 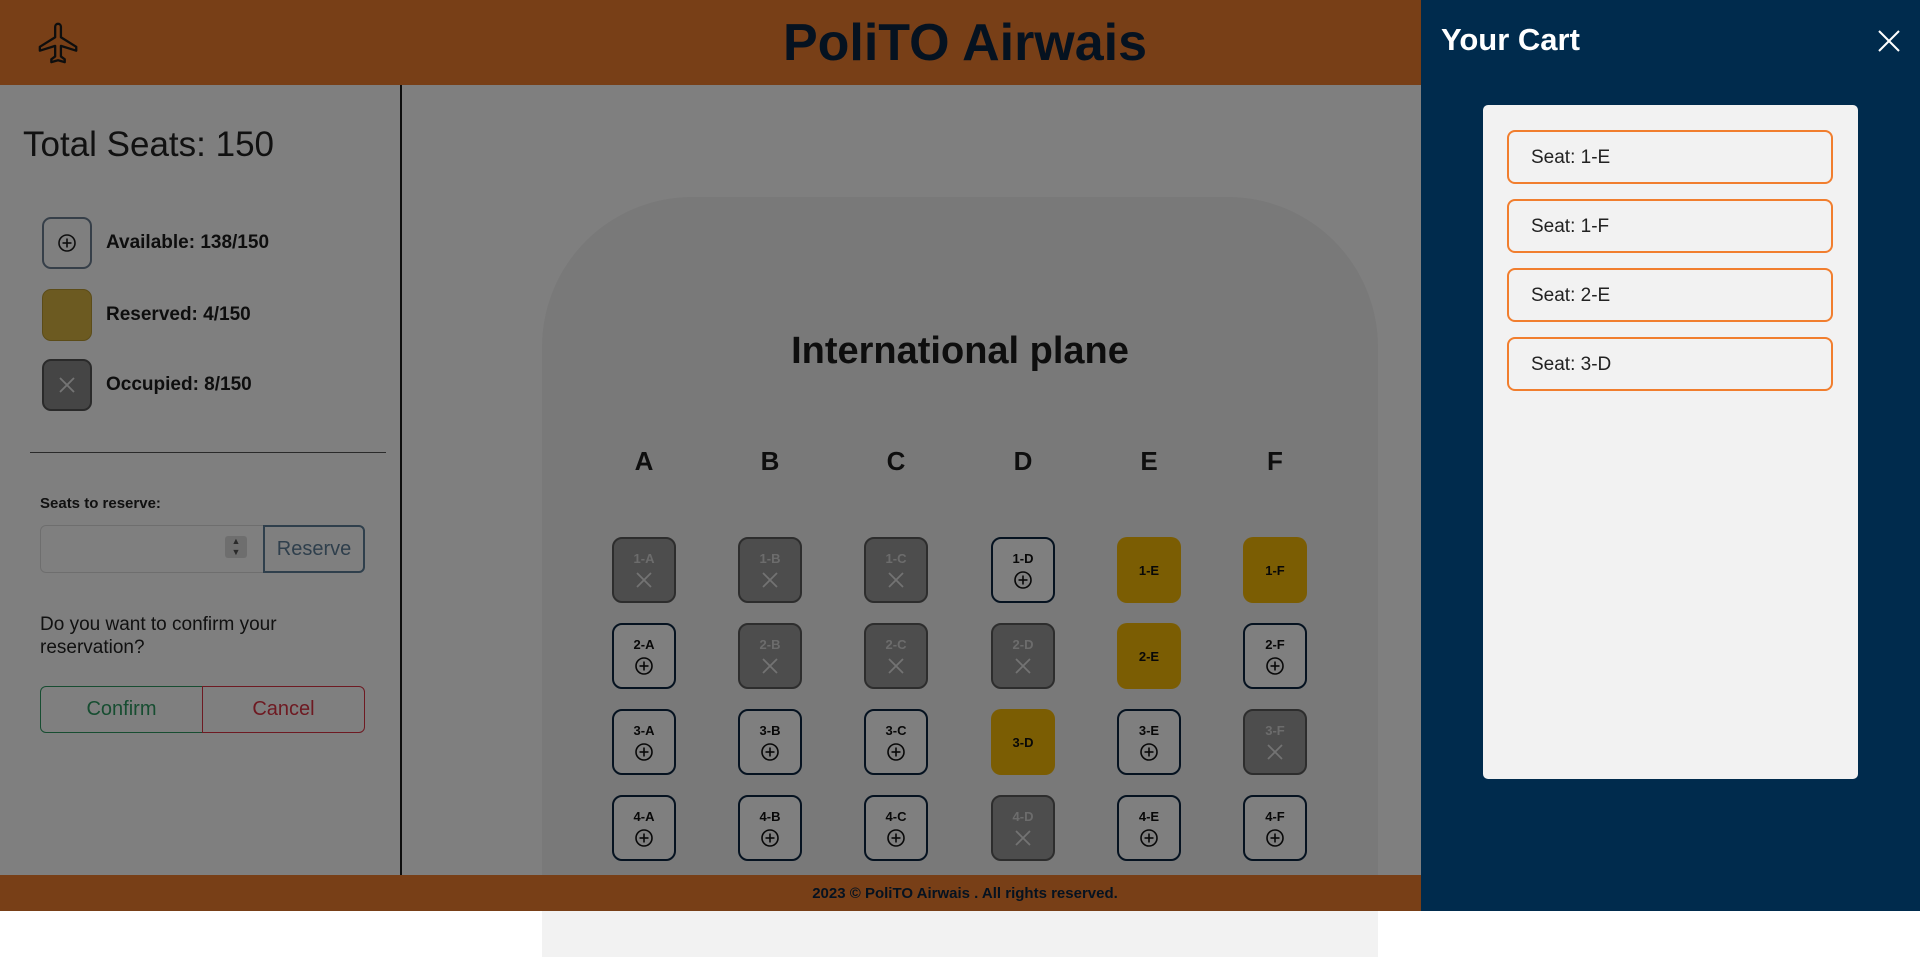 I want to click on cart-item: Seat: 1-F, so click(x=1670, y=226).